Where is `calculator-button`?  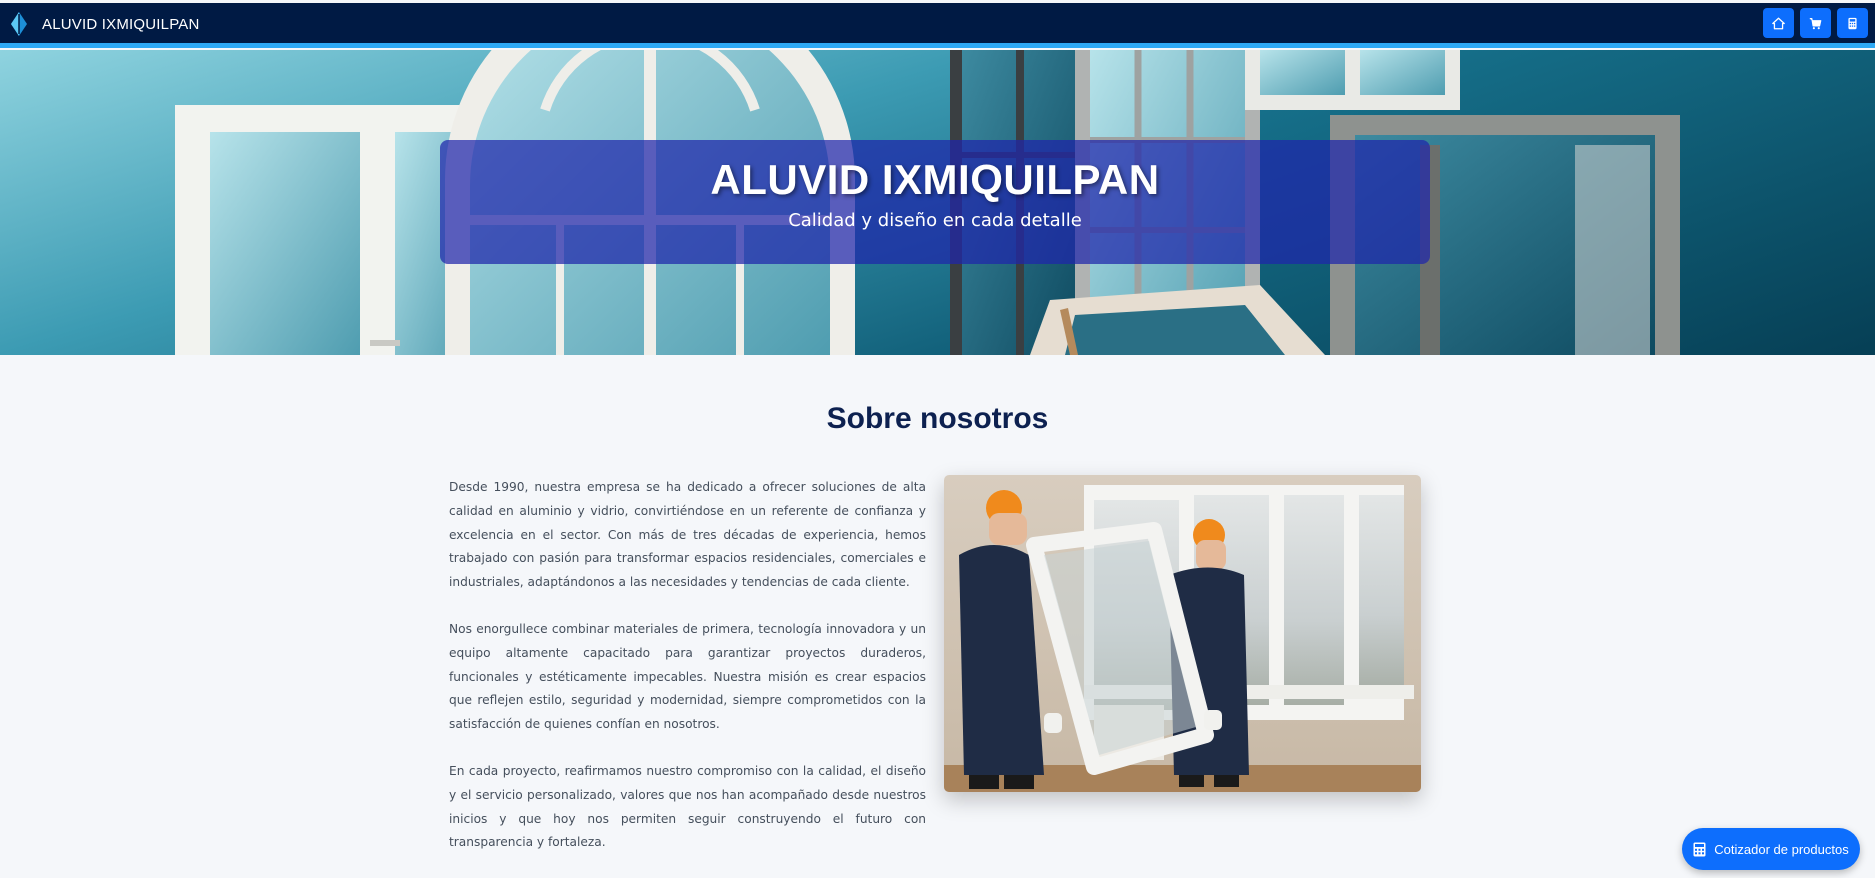 calculator-button is located at coordinates (1852, 23).